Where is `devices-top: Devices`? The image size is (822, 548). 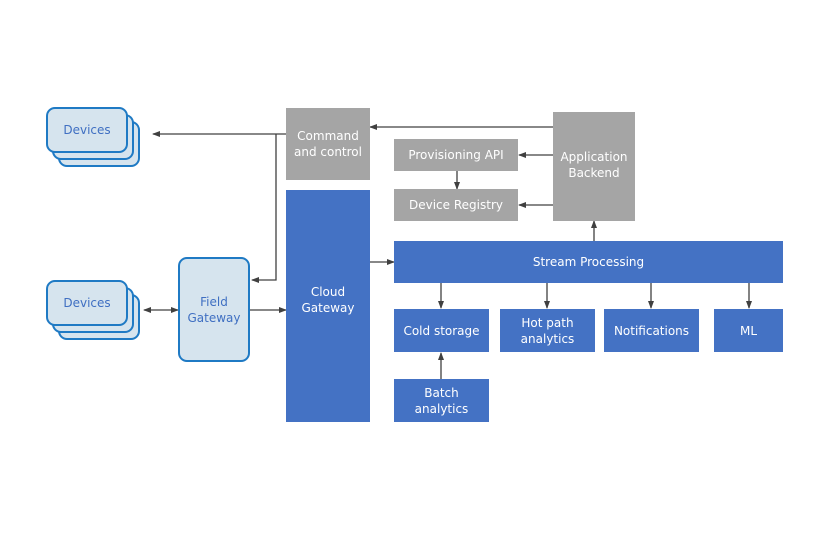 devices-top: Devices is located at coordinates (87, 130).